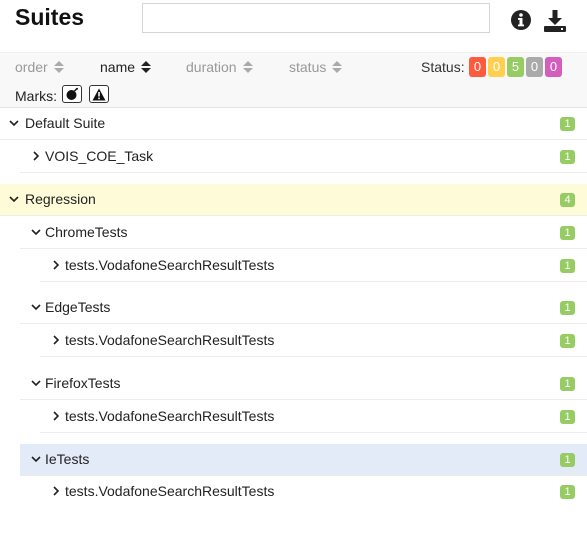 Image resolution: width=587 pixels, height=542 pixels. I want to click on status-broken-counter: 0, so click(496, 67).